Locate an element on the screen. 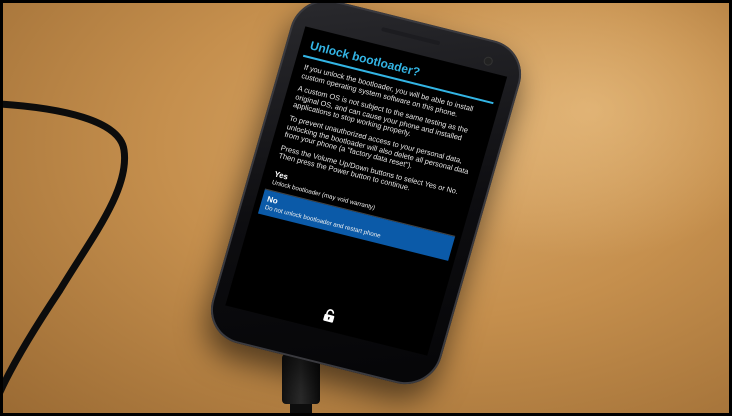 The height and width of the screenshot is (416, 732). left-cable is located at coordinates (64, 248).